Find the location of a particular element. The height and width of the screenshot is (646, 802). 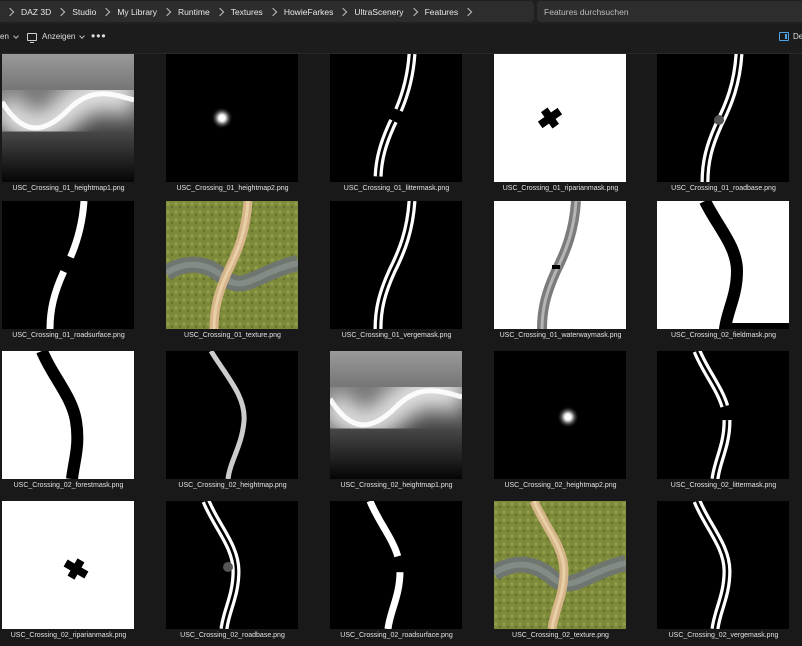

file-name: USC_Crossing_01_littermask.png is located at coordinates (396, 188).